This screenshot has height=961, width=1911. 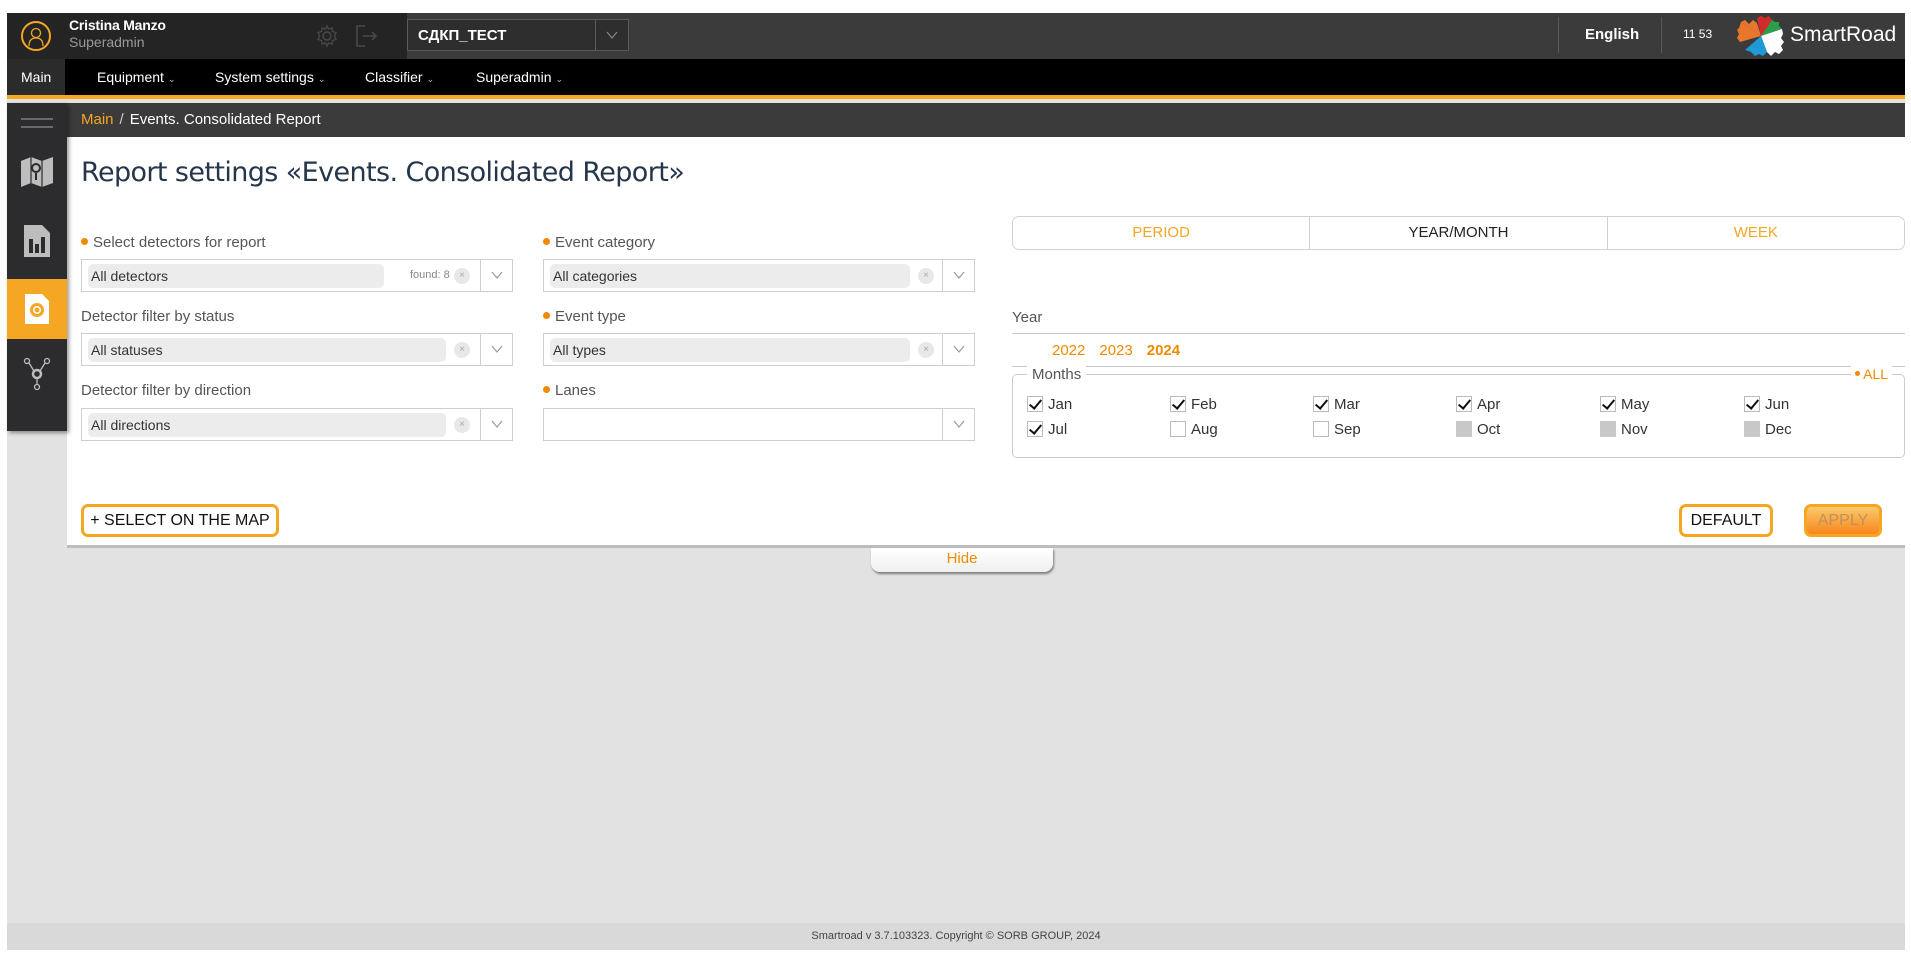 What do you see at coordinates (1068, 350) in the screenshot?
I see `year-option-2022: 2022` at bounding box center [1068, 350].